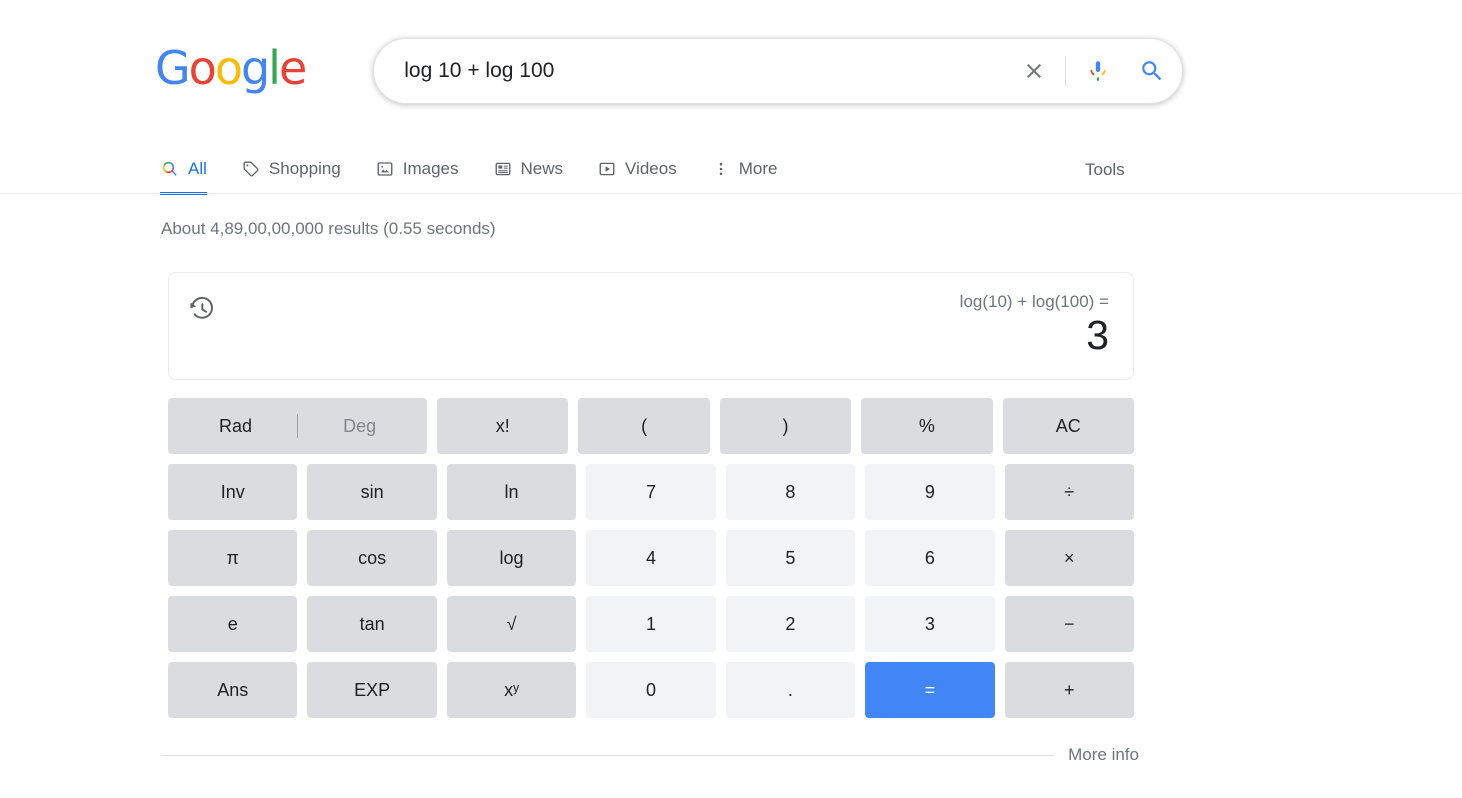 This screenshot has height=798, width=1462. Describe the element at coordinates (1066, 71) in the screenshot. I see `search-divider` at that location.